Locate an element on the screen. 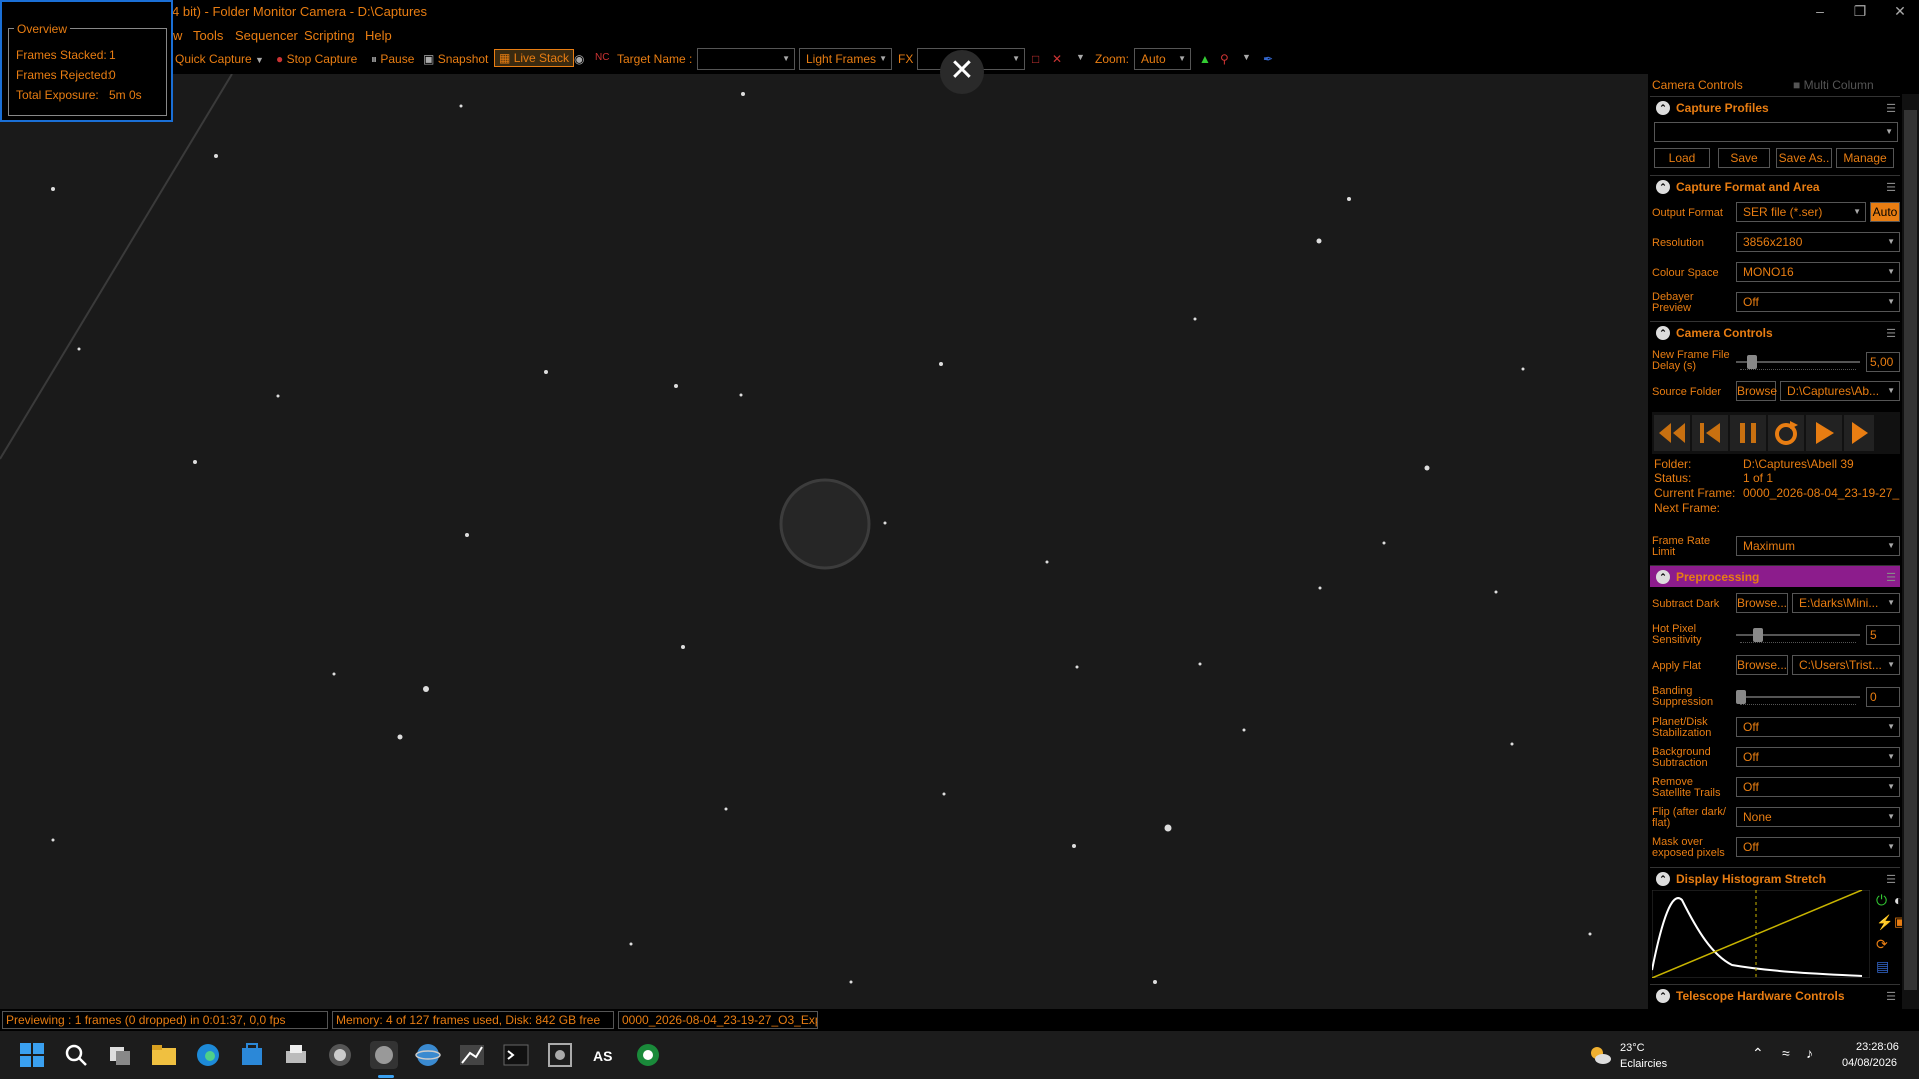  terminal-icon is located at coordinates (516, 1055).